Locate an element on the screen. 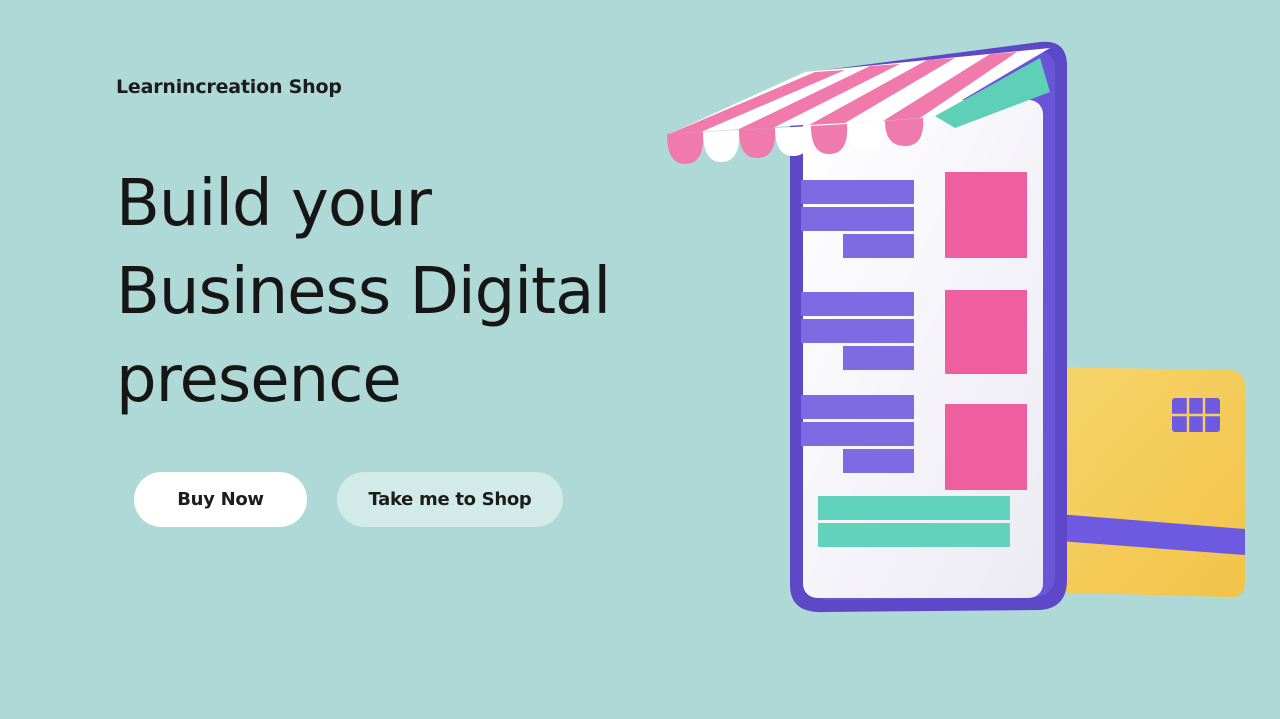 This screenshot has height=719, width=1280. product-list-bars is located at coordinates (857, 326).